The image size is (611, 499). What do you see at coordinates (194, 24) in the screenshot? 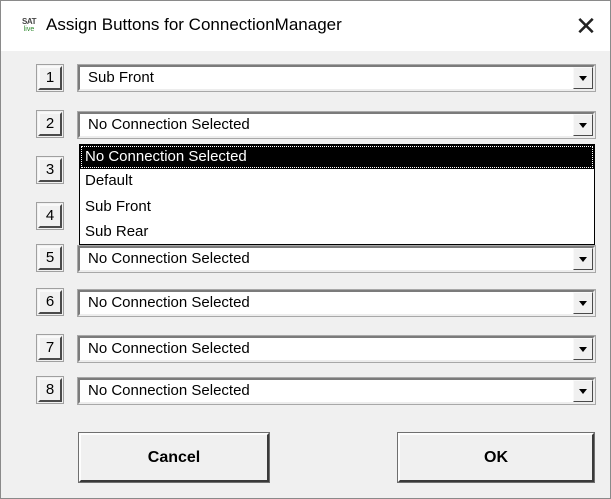
I see `window-title: Assign Buttons for ConnectionManager` at bounding box center [194, 24].